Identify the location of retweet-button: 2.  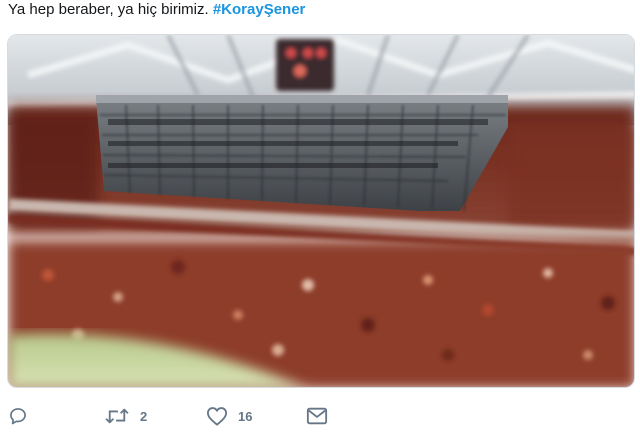
(125, 416).